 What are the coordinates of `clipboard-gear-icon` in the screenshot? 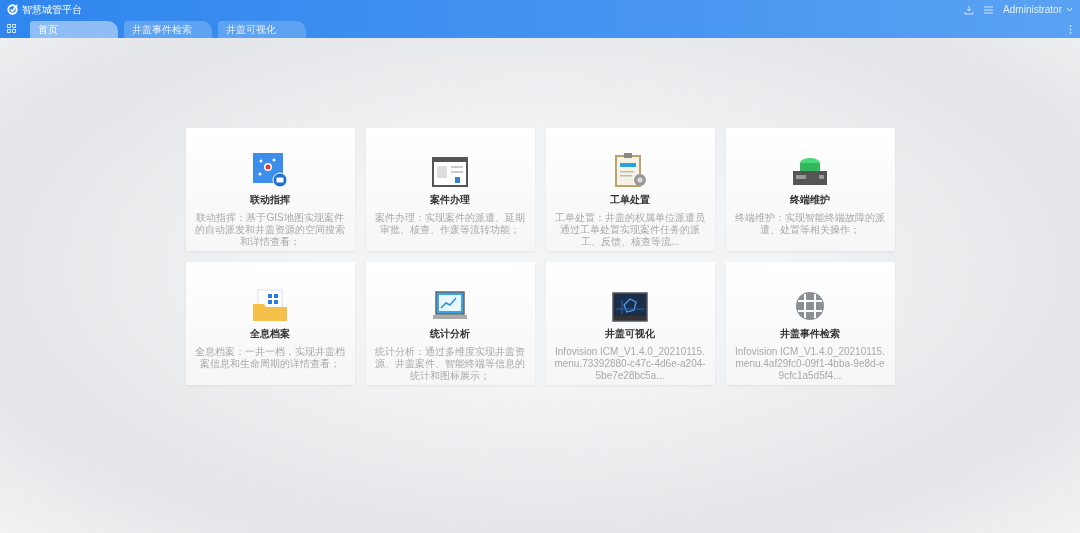 It's located at (630, 170).